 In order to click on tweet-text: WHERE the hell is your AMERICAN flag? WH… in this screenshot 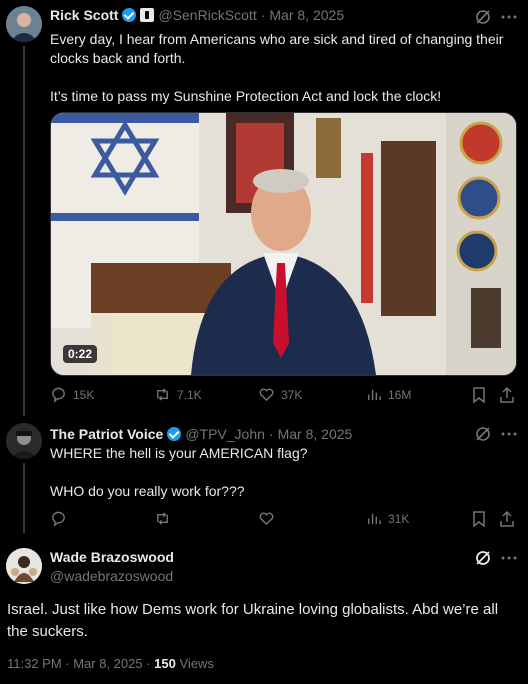, I will do `click(179, 472)`.